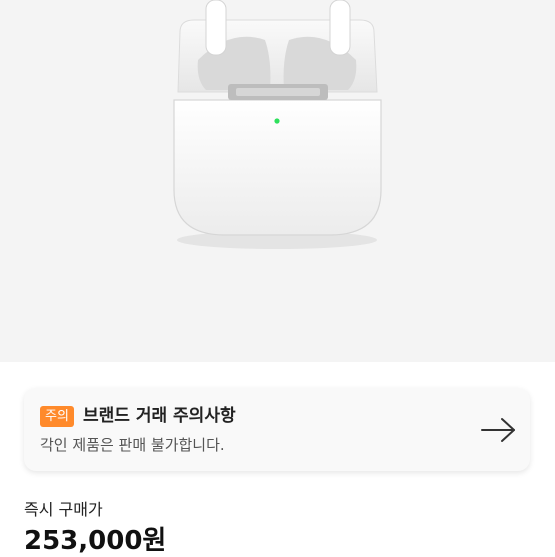  What do you see at coordinates (95, 541) in the screenshot?
I see `instant-buy-price-value: 253,000원` at bounding box center [95, 541].